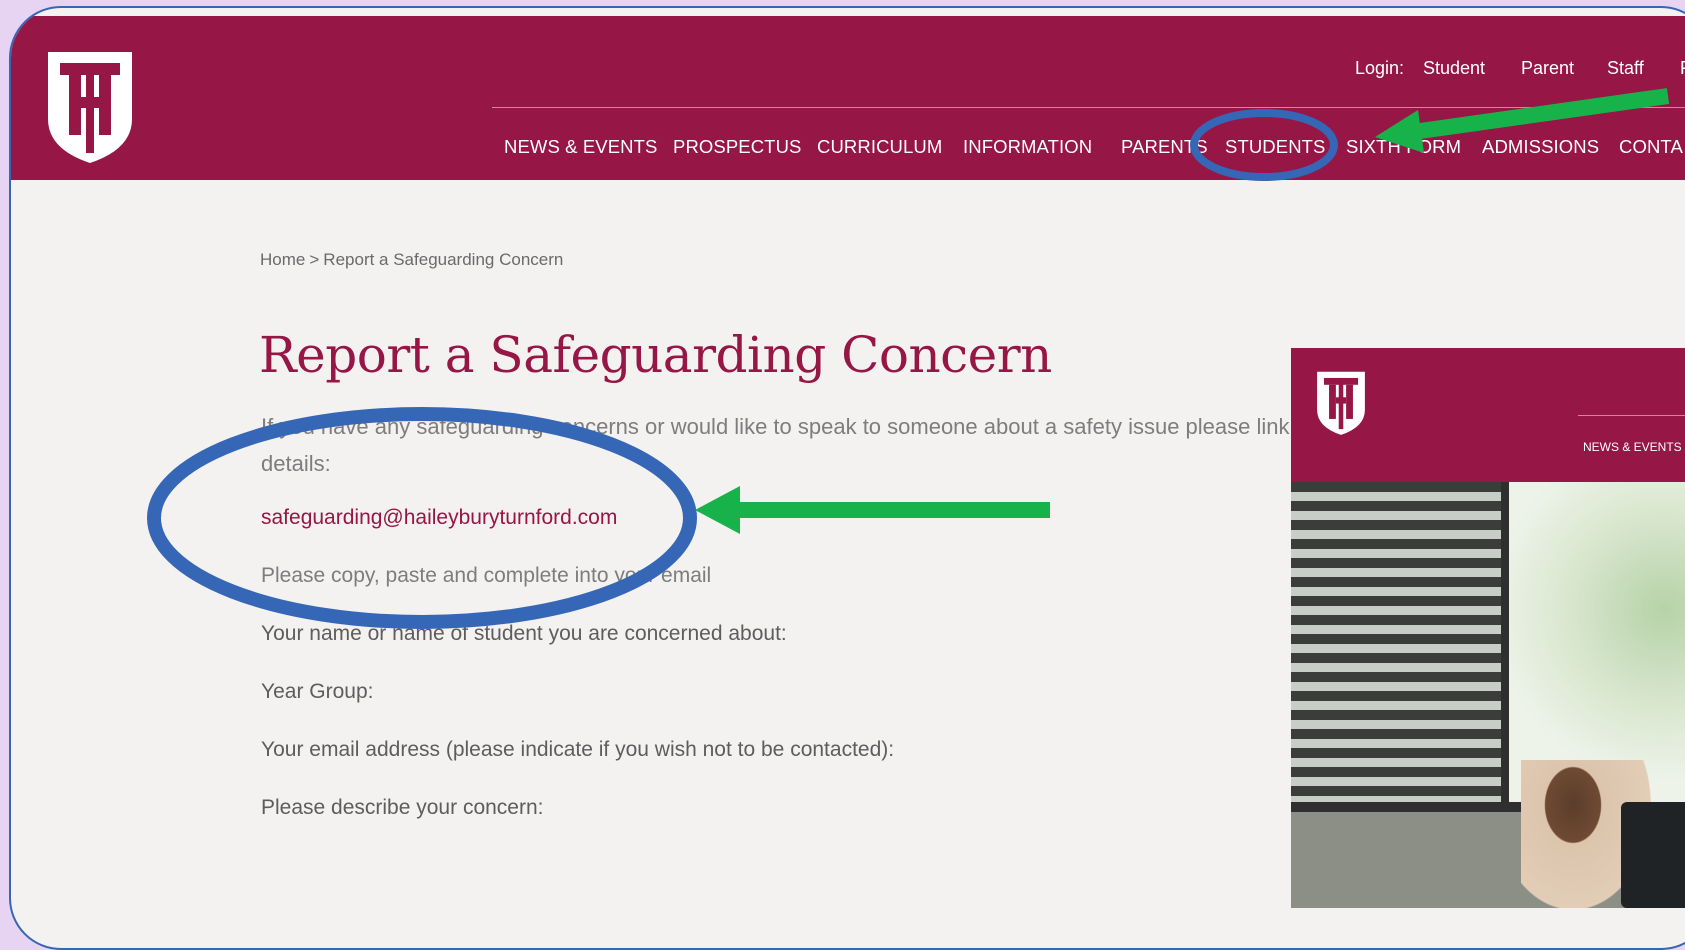 Image resolution: width=1685 pixels, height=950 pixels. I want to click on field-year-group: Year Group:, so click(317, 691).